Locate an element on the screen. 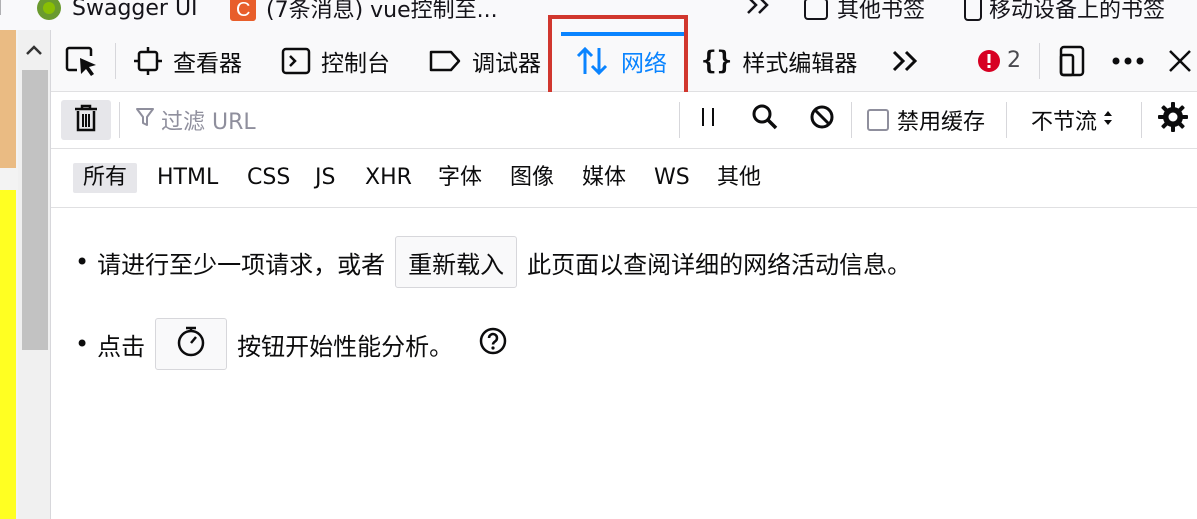 Image resolution: width=1197 pixels, height=519 pixels. tab-label: 控制台 is located at coordinates (355, 63).